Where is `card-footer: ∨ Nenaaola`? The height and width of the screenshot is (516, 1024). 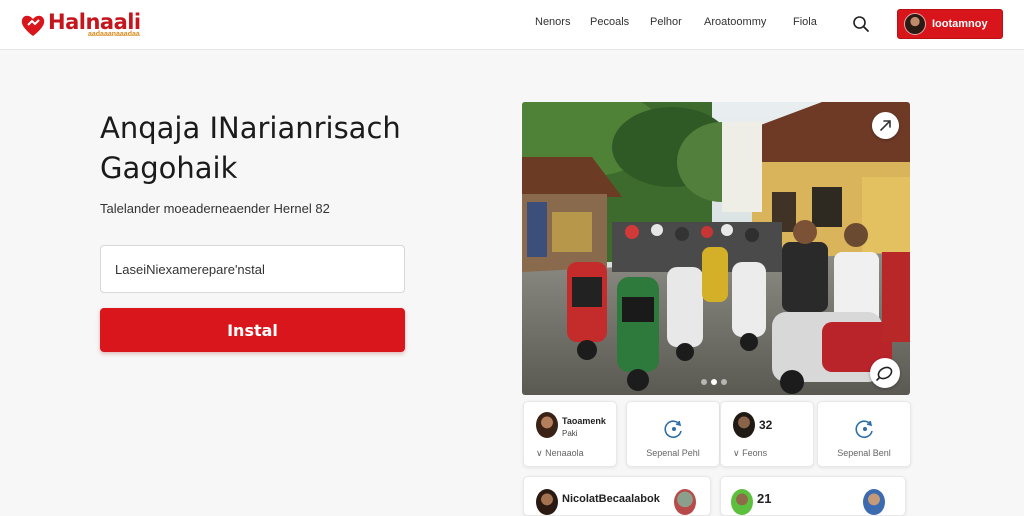 card-footer: ∨ Nenaaola is located at coordinates (582, 453).